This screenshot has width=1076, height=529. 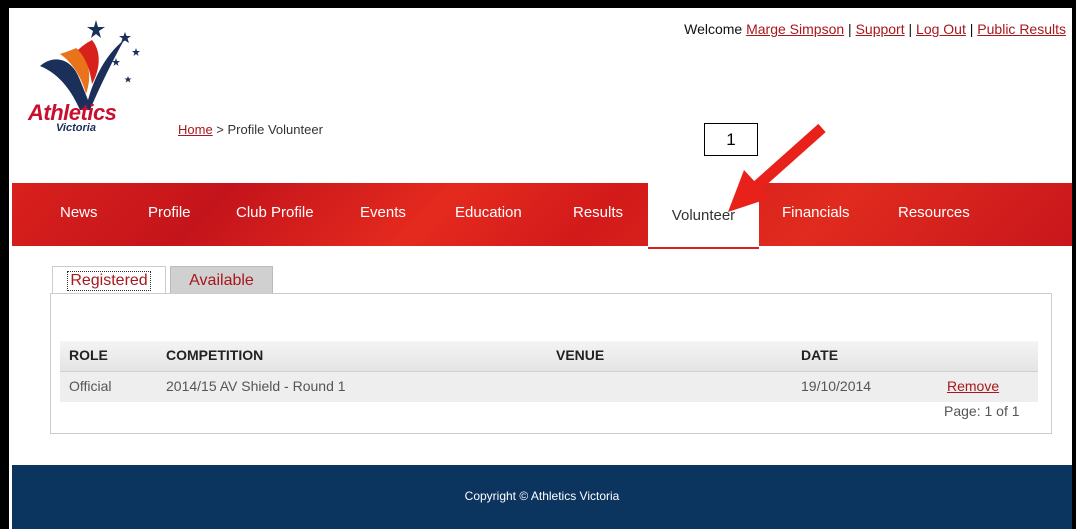 I want to click on cell-role: Official, so click(x=90, y=386).